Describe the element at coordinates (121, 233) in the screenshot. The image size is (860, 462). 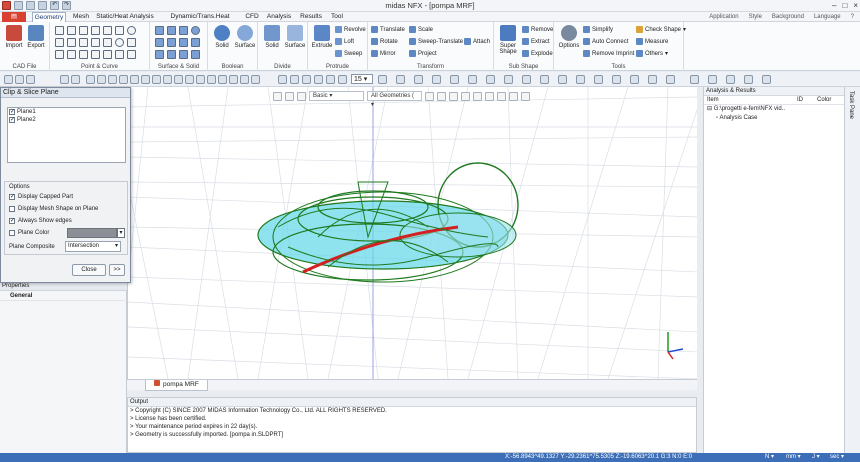
I see `plane-color-dropdown: ▾` at that location.